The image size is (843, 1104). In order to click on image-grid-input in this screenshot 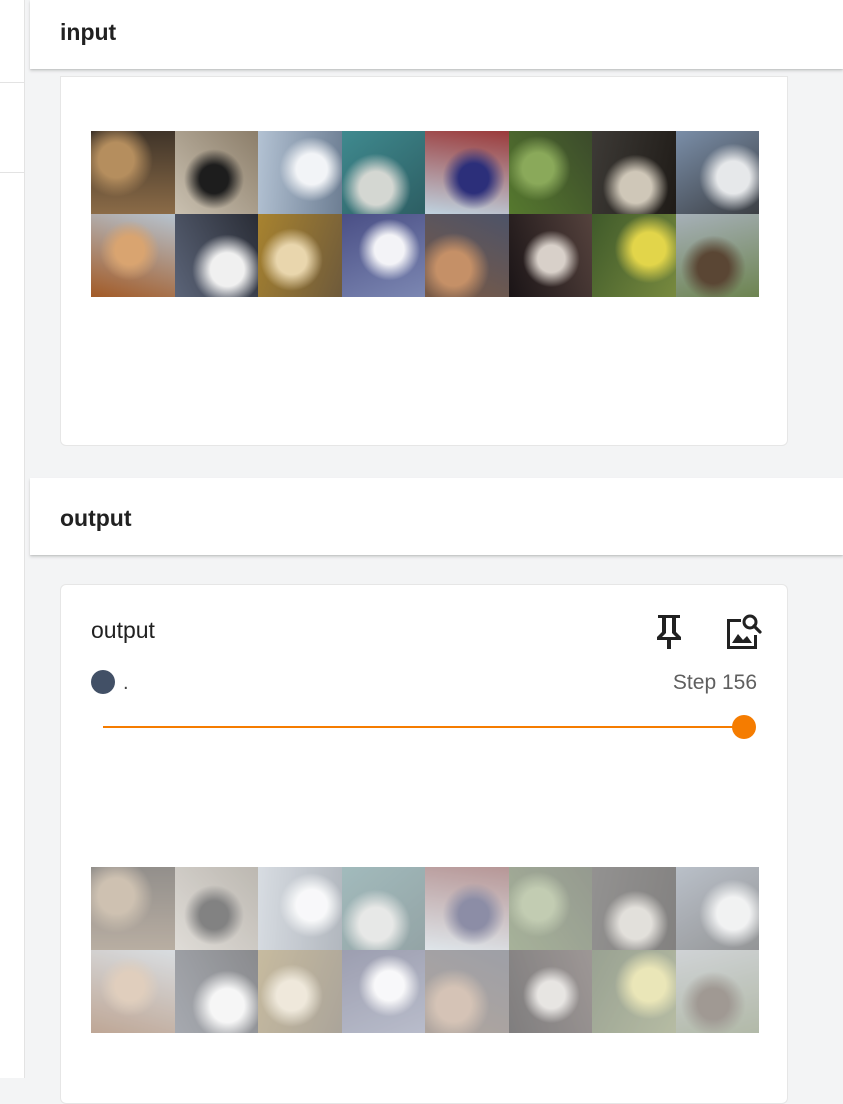, I will do `click(425, 214)`.